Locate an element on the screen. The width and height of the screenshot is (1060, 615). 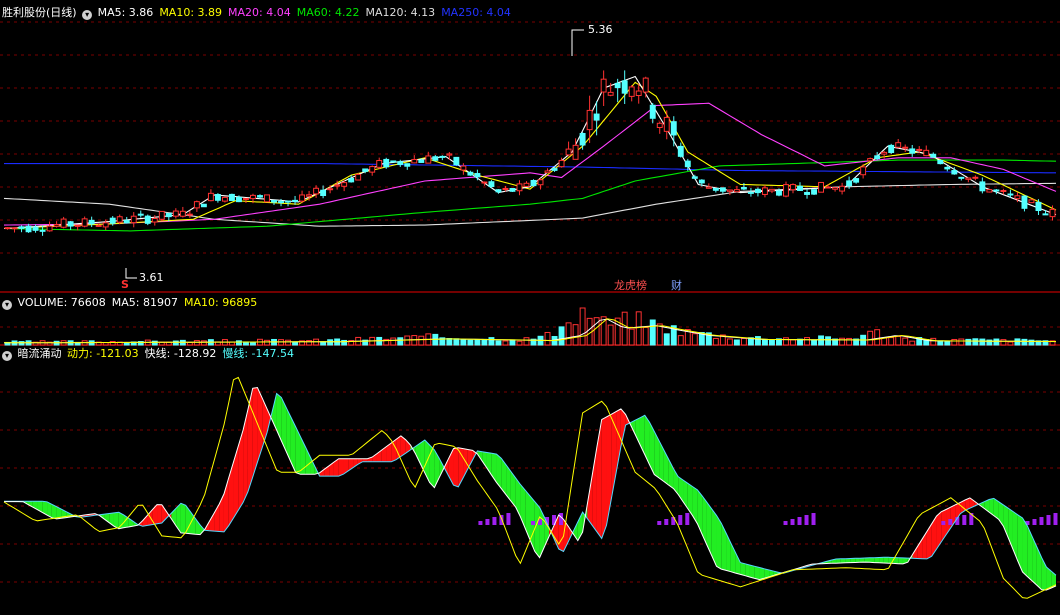
volume-values: VOLUME: 76608 MA5: 81907 MA10: 96895 is located at coordinates (141, 302).